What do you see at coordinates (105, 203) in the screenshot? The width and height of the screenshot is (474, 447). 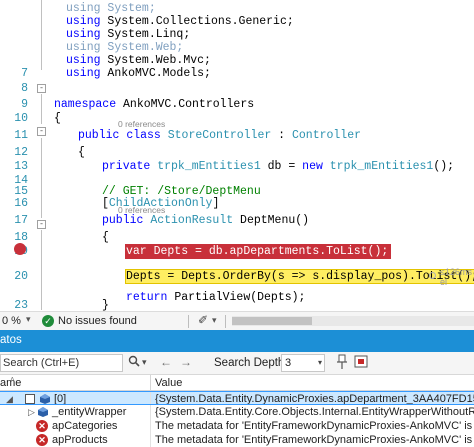 I see `code-token: [` at bounding box center [105, 203].